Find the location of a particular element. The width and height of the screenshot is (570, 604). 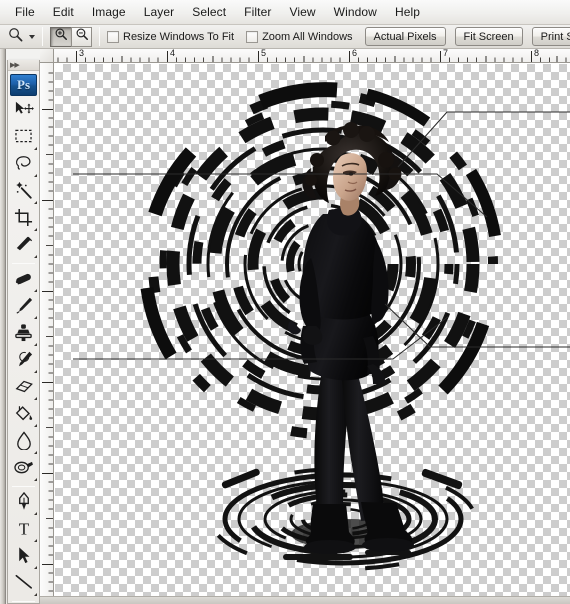

blur-tool-icon is located at coordinates (24, 442).